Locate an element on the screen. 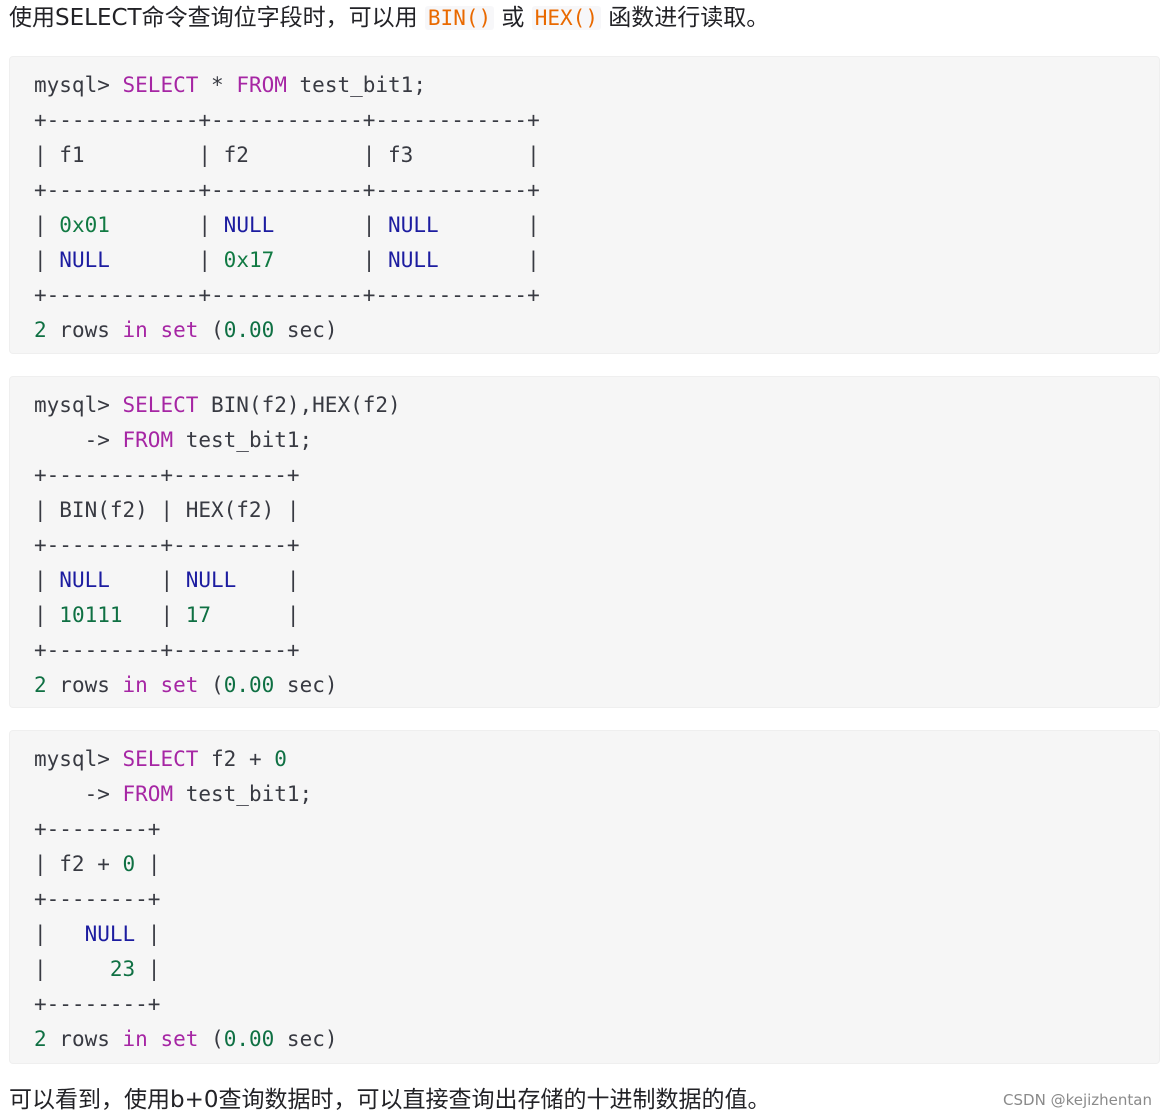  intro-text-b: 或 is located at coordinates (513, 18).